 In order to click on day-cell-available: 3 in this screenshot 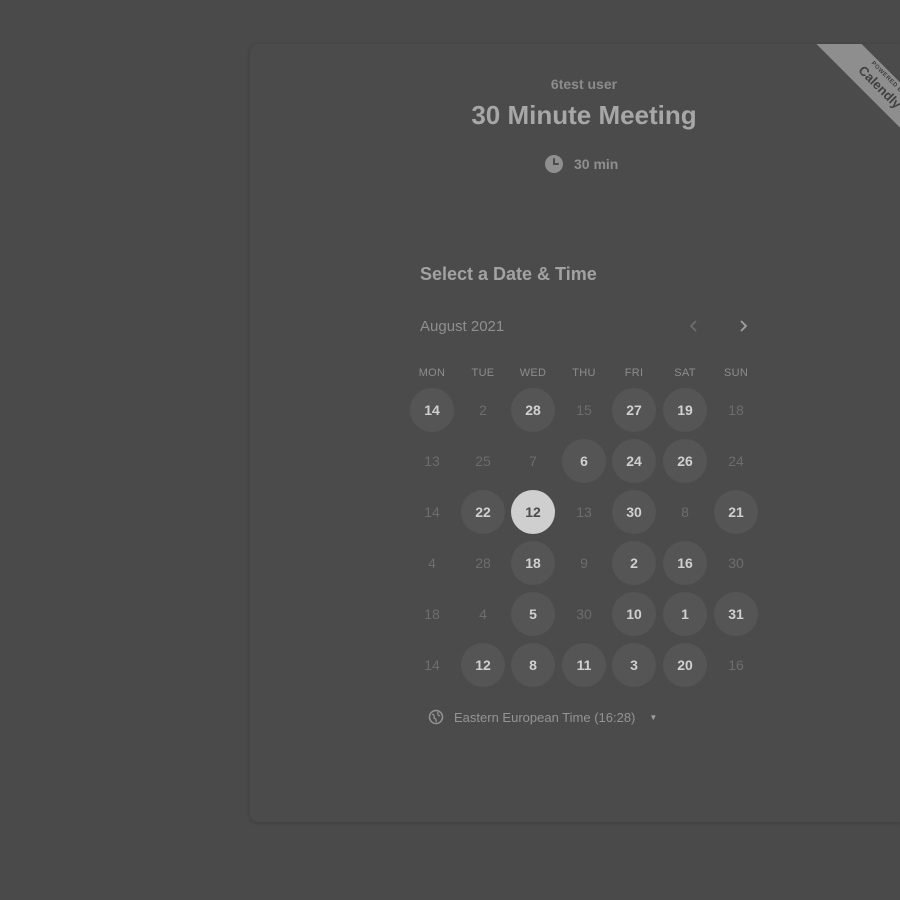, I will do `click(634, 665)`.